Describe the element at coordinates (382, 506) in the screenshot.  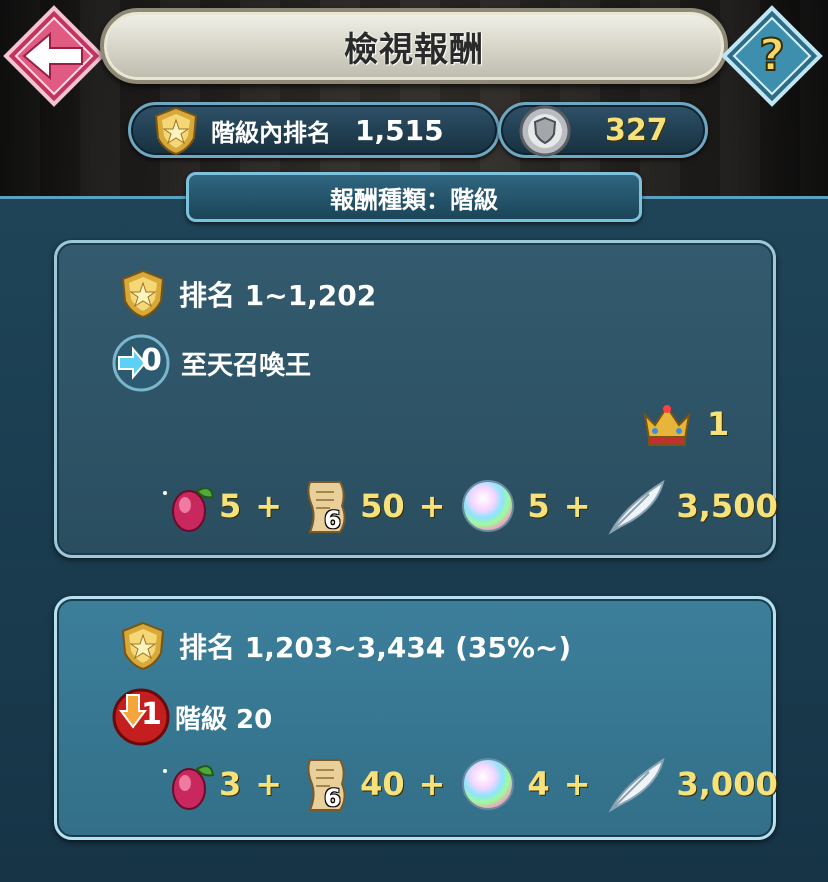
I see `scroll-amount: 50` at that location.